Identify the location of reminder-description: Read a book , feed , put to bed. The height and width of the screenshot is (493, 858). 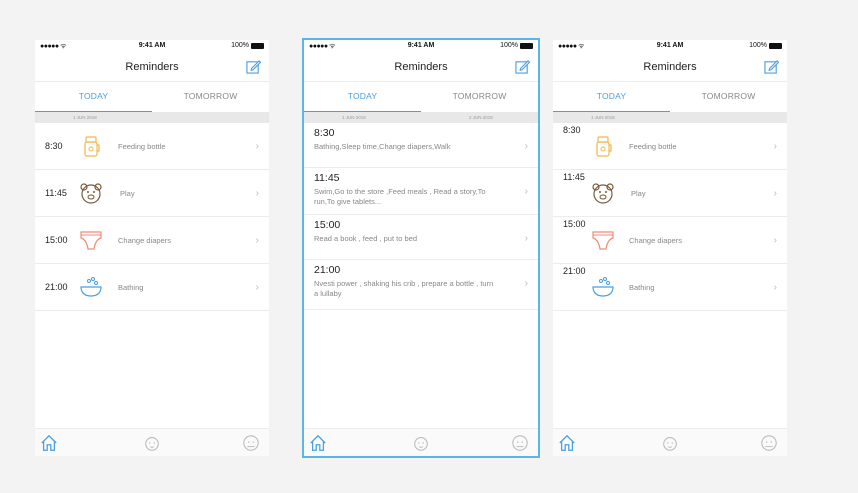
(365, 238).